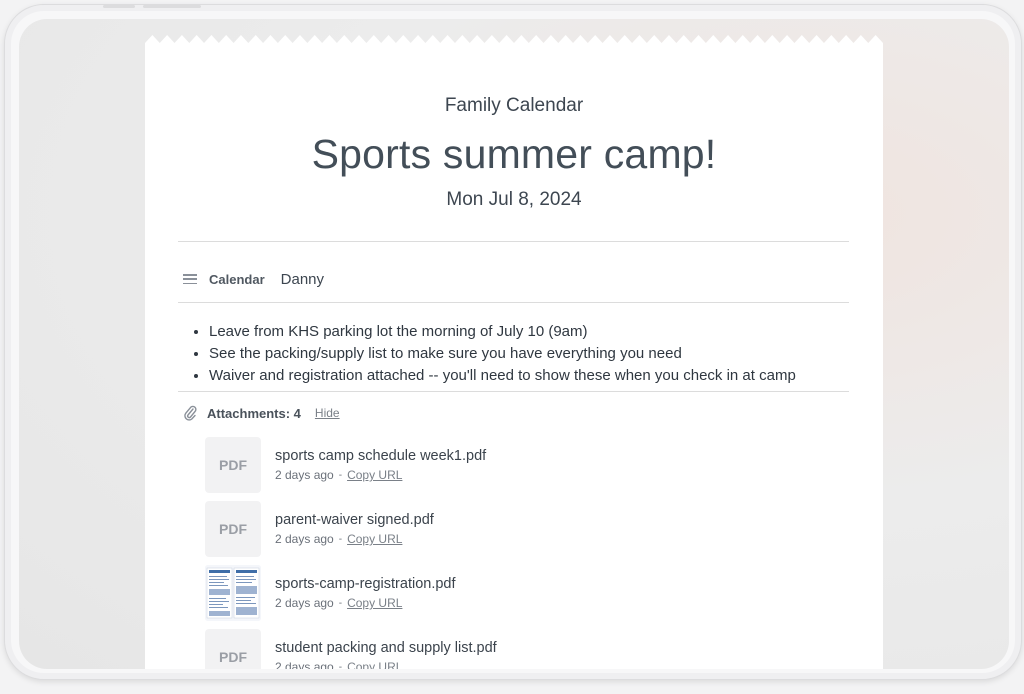 This screenshot has height=694, width=1024. I want to click on list-icon, so click(190, 279).